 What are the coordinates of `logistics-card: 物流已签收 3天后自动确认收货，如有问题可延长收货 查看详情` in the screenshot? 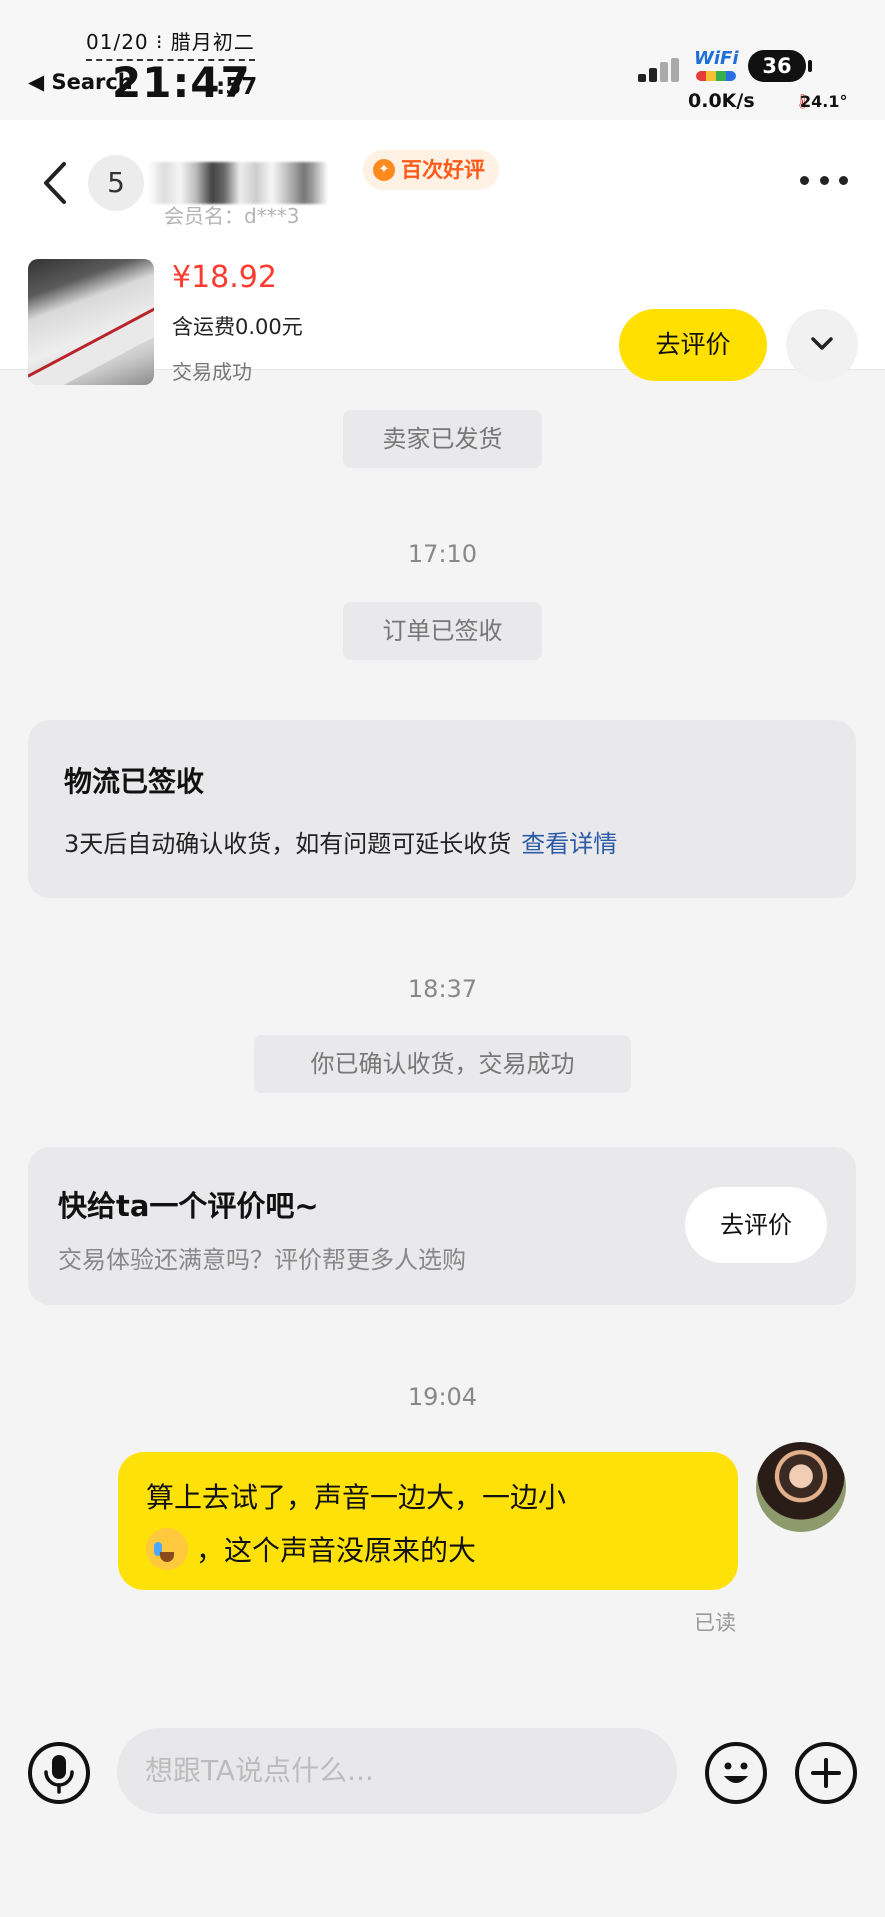 It's located at (442, 809).